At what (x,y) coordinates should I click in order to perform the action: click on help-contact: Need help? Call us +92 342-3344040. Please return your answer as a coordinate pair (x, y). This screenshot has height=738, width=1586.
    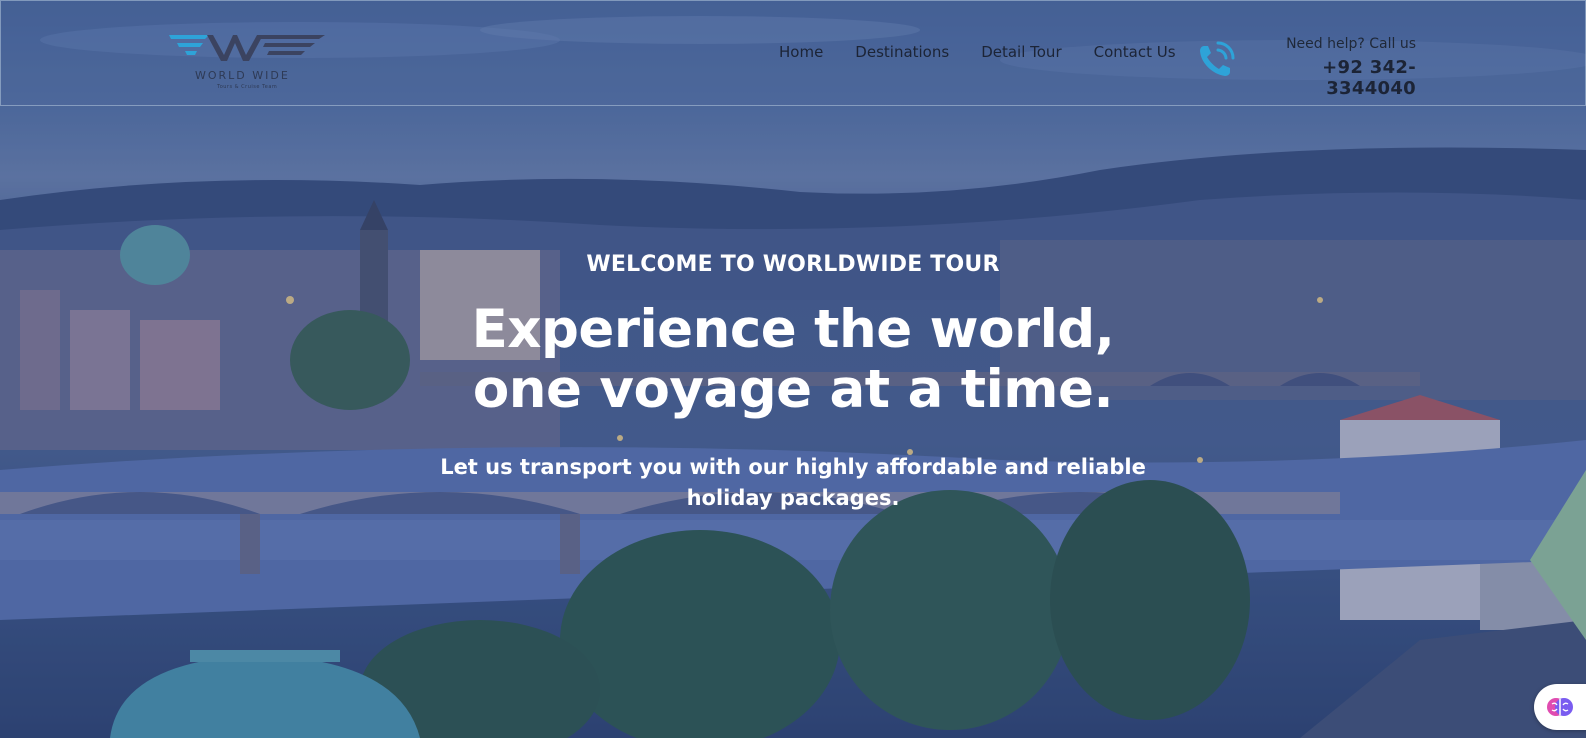
    Looking at the image, I should click on (1333, 67).